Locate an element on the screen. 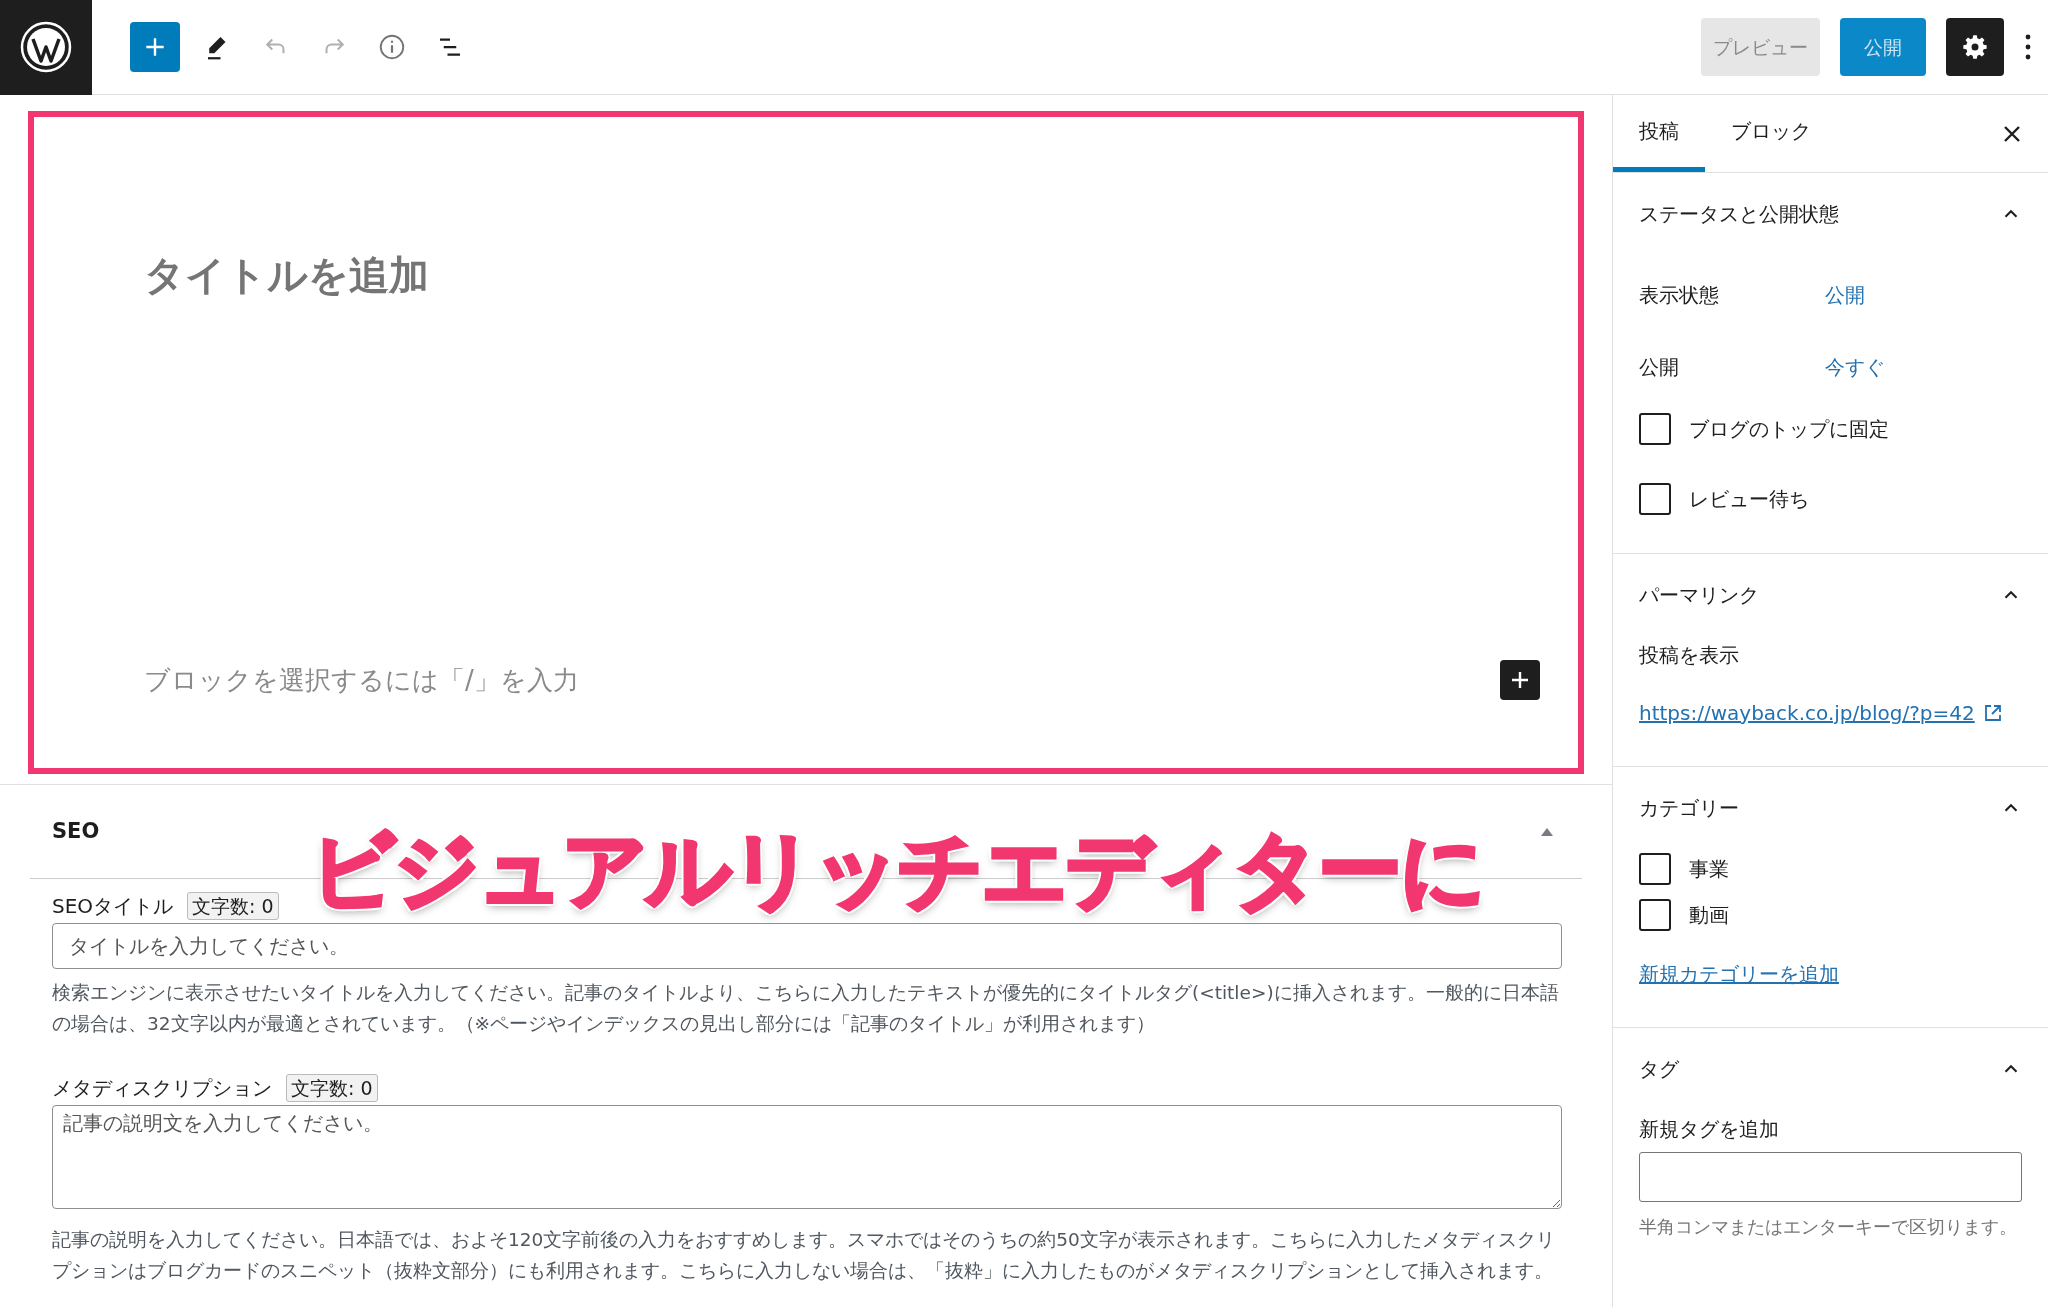 This screenshot has height=1307, width=2048. setting-label: 表示状態 is located at coordinates (1679, 295).